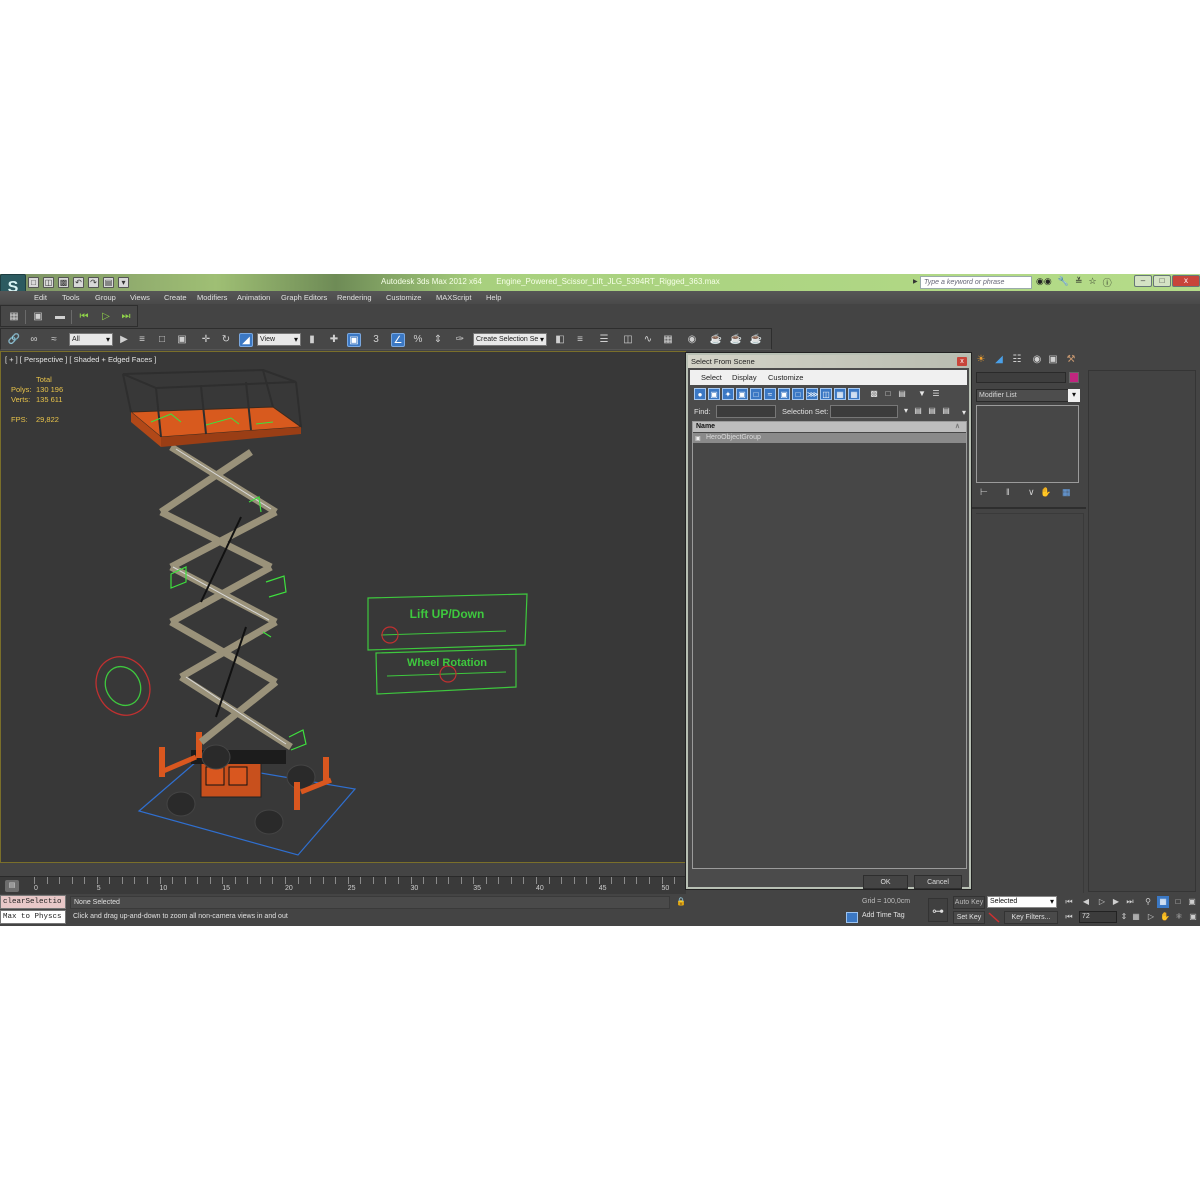 The height and width of the screenshot is (1200, 1200). What do you see at coordinates (736, 340) in the screenshot?
I see `rendered-frame-window-icon: ☕` at bounding box center [736, 340].